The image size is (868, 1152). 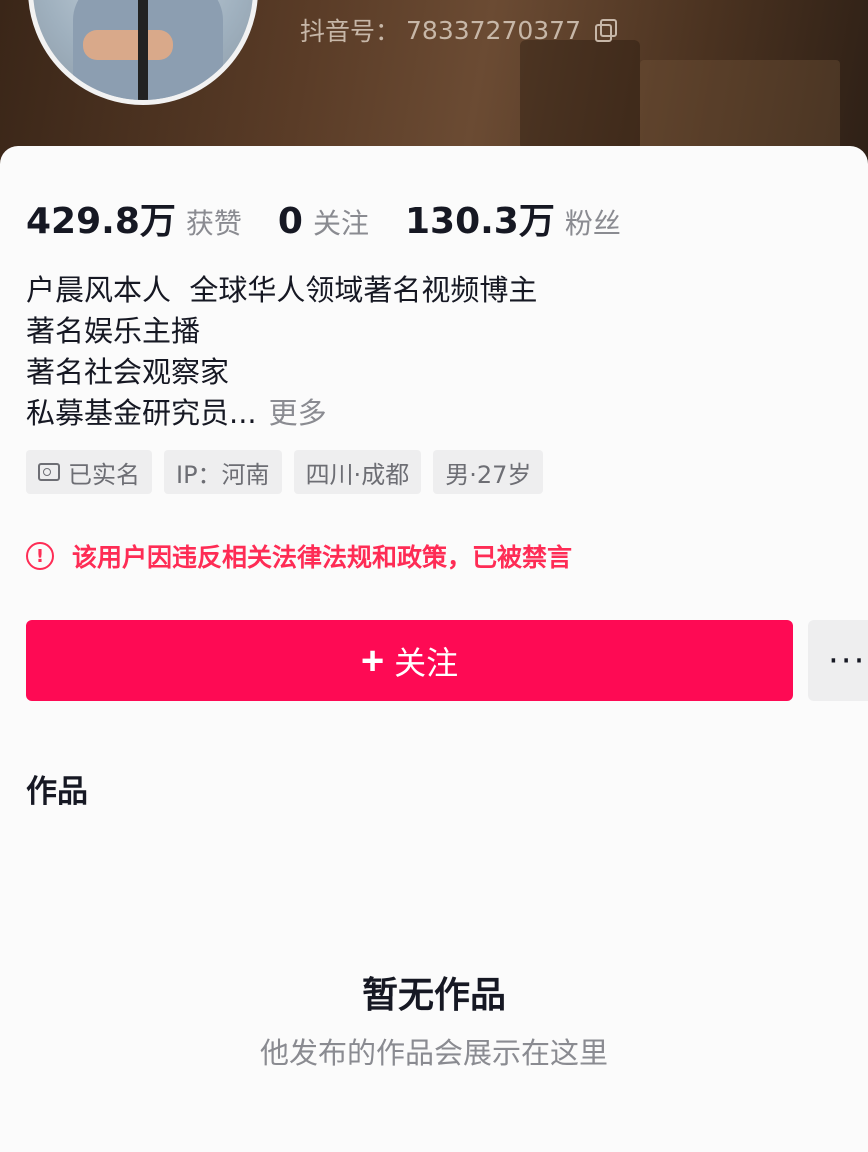 I want to click on profile-tags: 已实名 IP：河南 四川·成都 男·27岁, so click(x=285, y=472).